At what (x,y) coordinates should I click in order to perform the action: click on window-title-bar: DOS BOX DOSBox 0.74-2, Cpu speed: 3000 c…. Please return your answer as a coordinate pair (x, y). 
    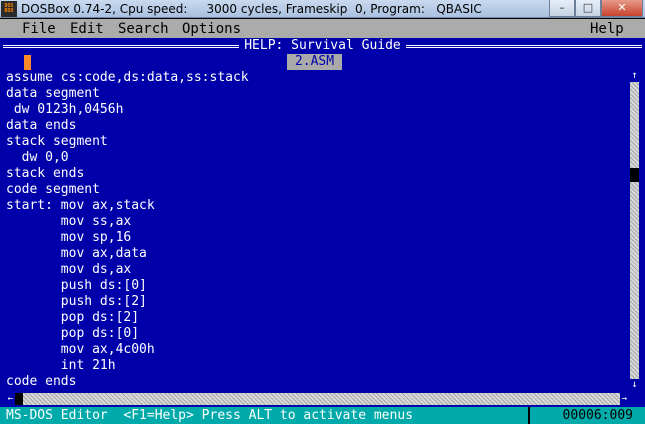
    Looking at the image, I should click on (322, 9).